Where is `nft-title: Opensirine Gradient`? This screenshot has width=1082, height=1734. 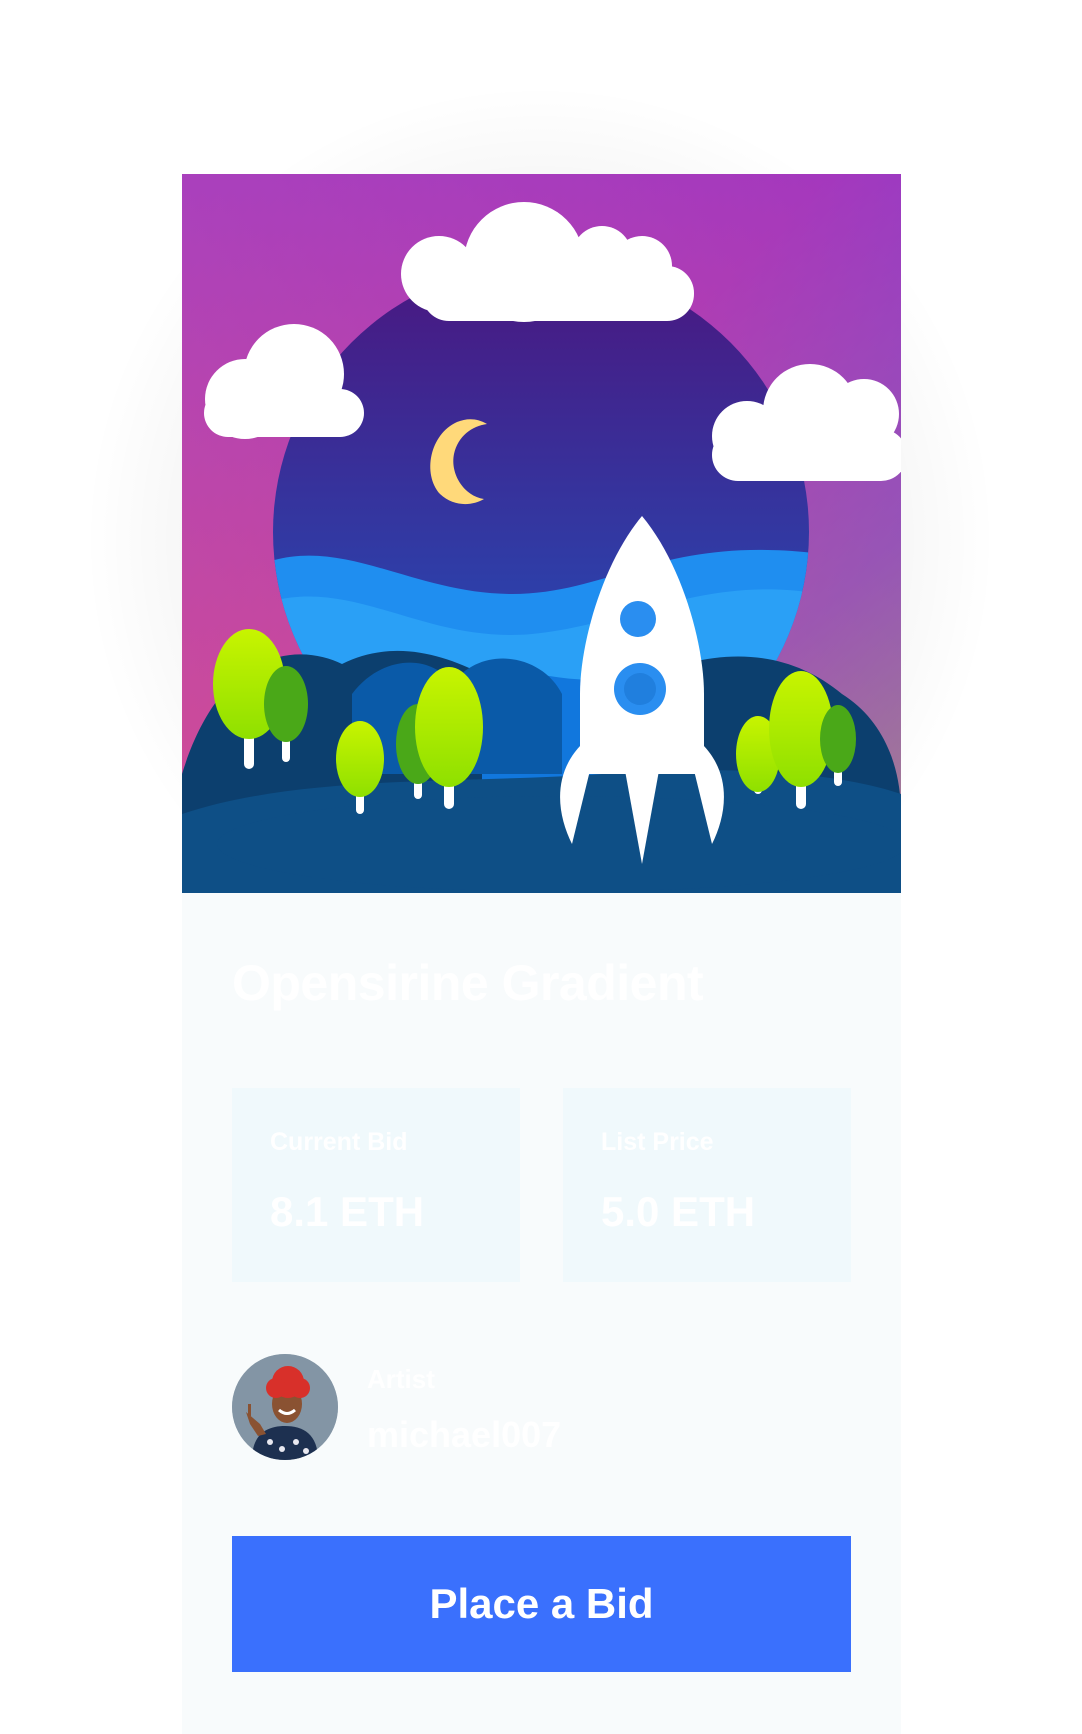
nft-title: Opensirine Gradient is located at coordinates (468, 983).